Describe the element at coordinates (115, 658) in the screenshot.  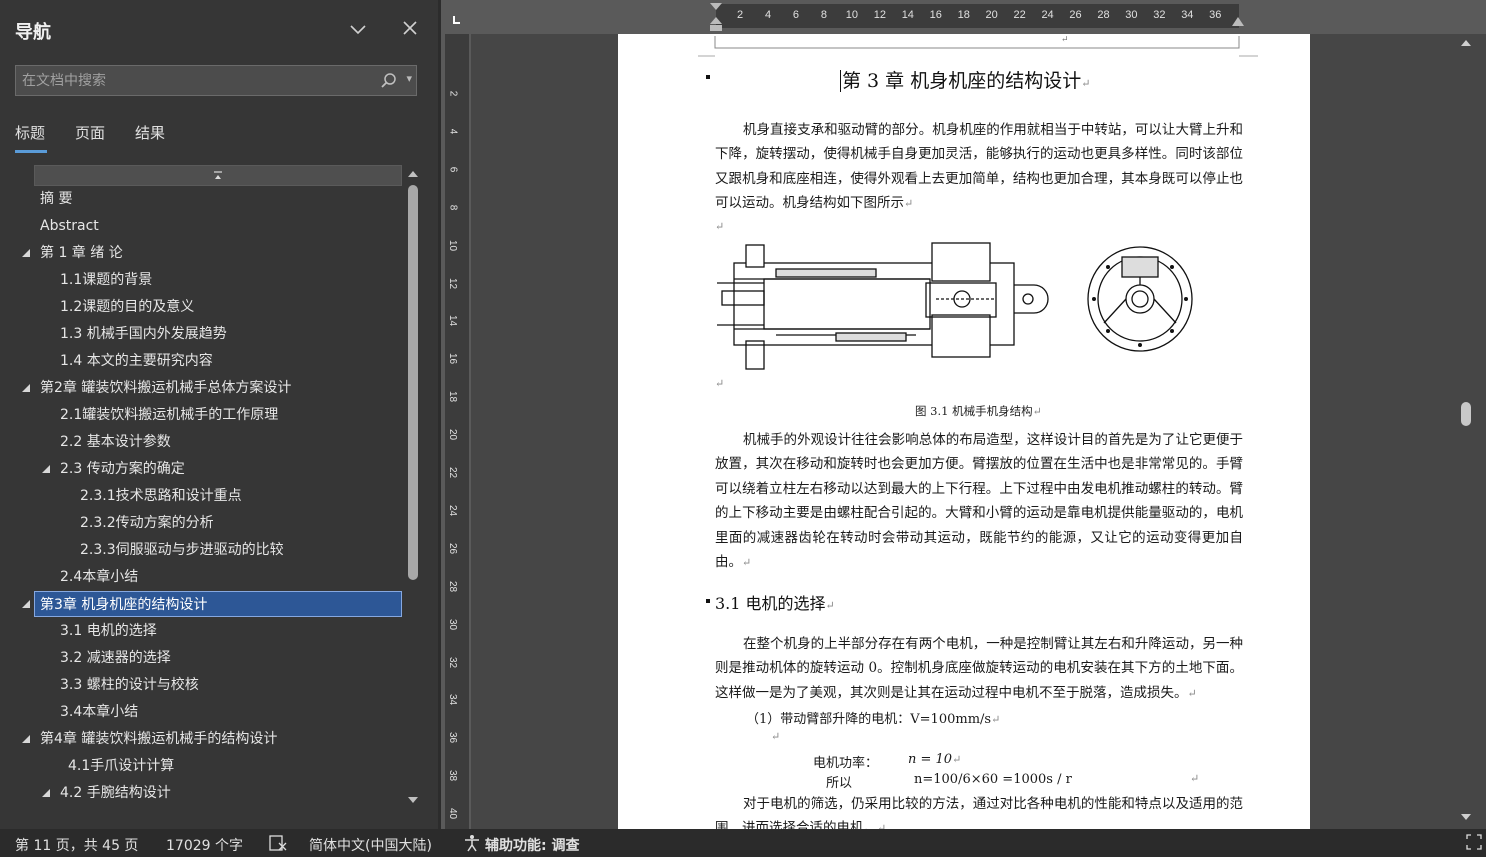
I see `nav-heading-item: 3.2 减速器的选择` at that location.